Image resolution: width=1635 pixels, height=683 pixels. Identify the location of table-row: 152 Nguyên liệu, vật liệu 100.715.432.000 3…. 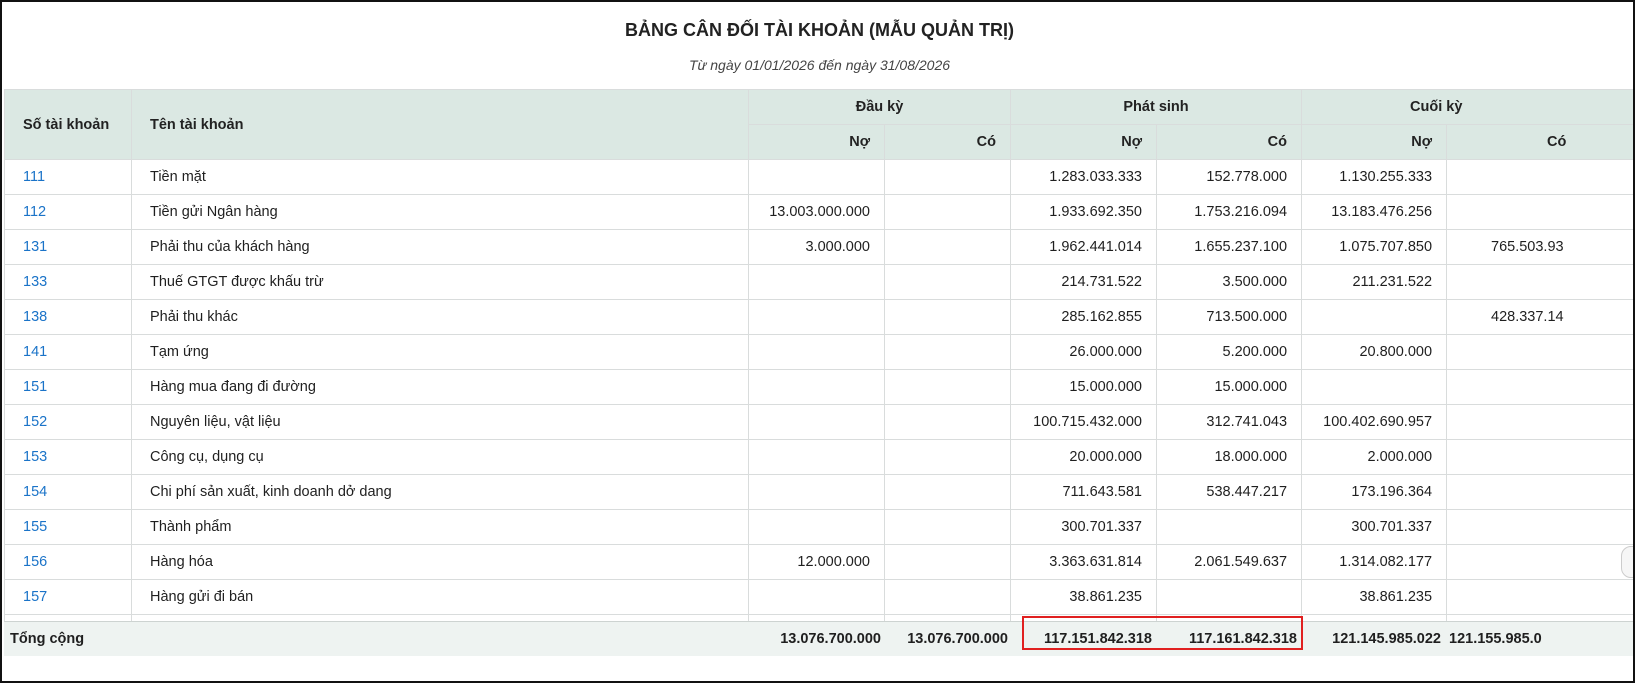
(818, 422).